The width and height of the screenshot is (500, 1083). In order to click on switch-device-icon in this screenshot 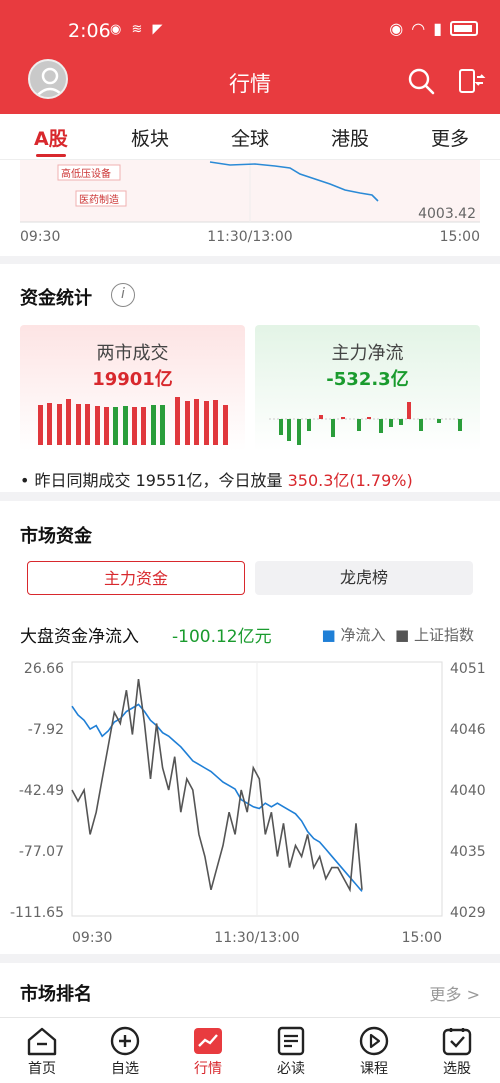, I will do `click(471, 81)`.